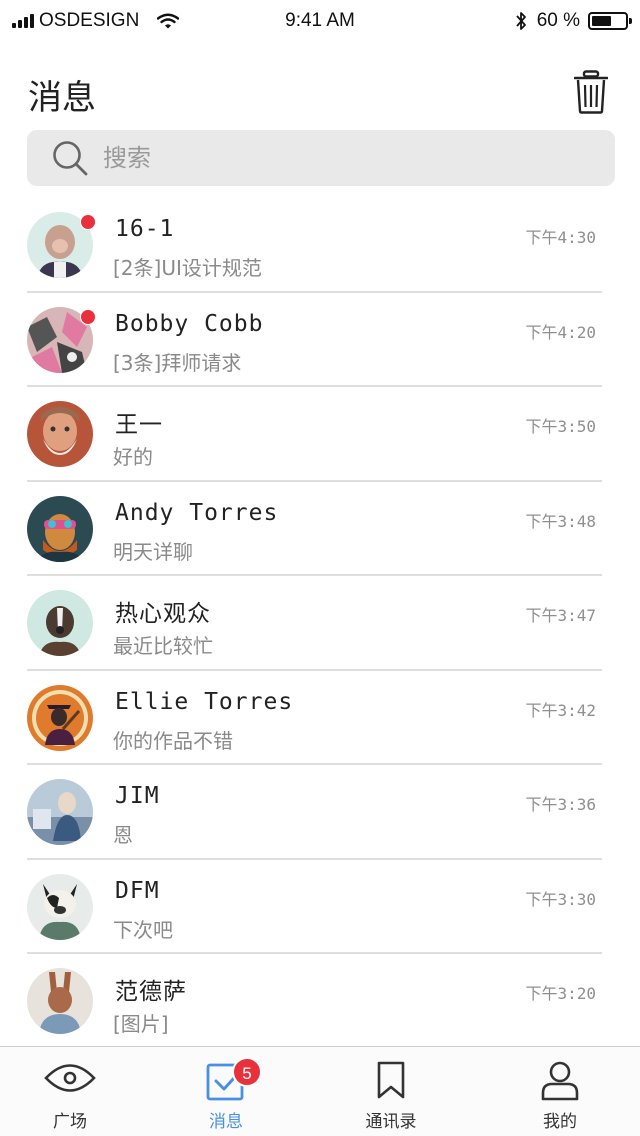  Describe the element at coordinates (320, 718) in the screenshot. I see `conversation-item: Ellie Torres 你的作品不错 下午3:42` at that location.